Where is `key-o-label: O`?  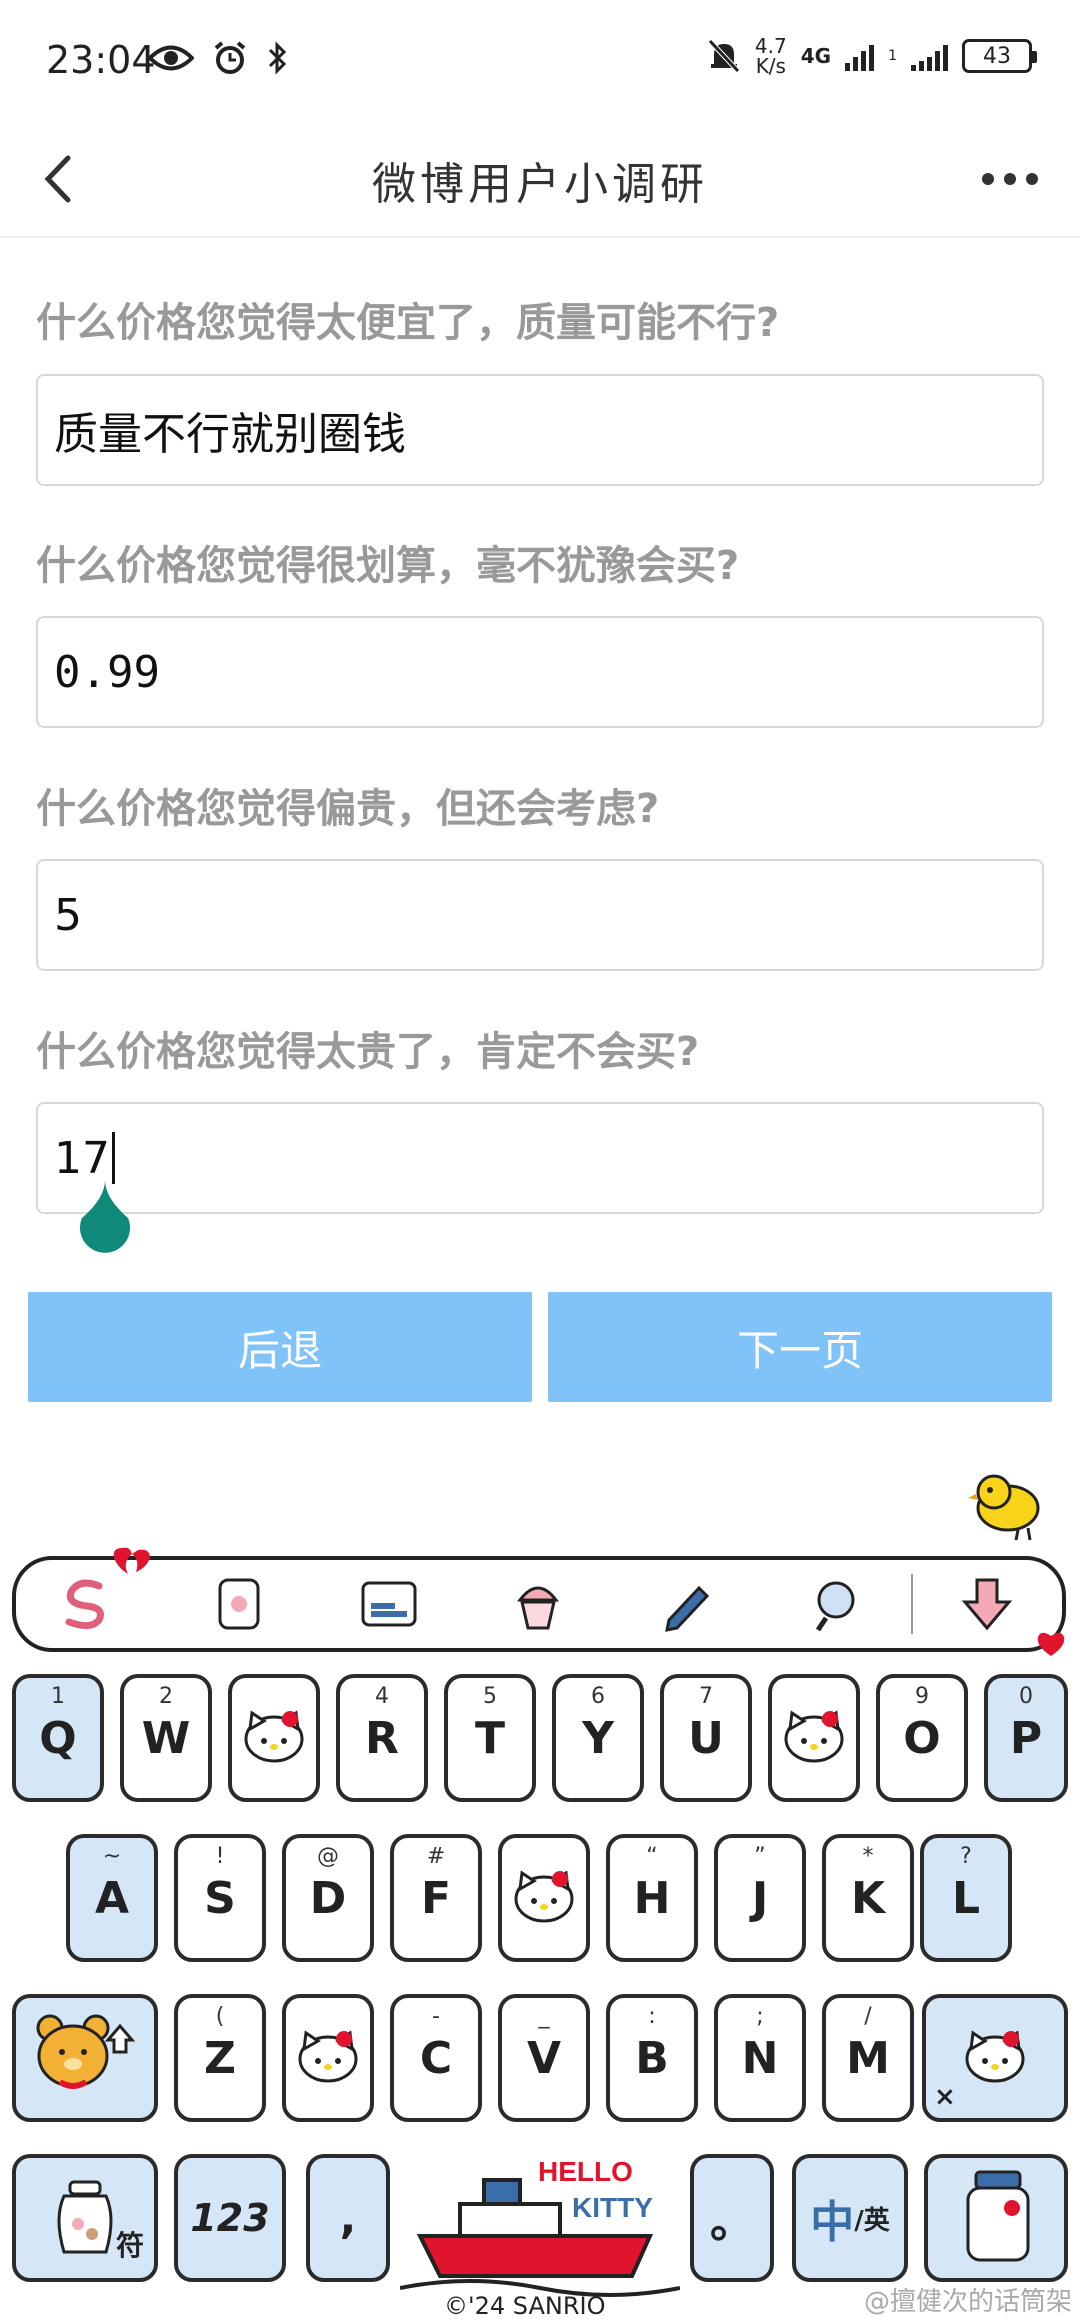
key-o-label: O is located at coordinates (922, 1738).